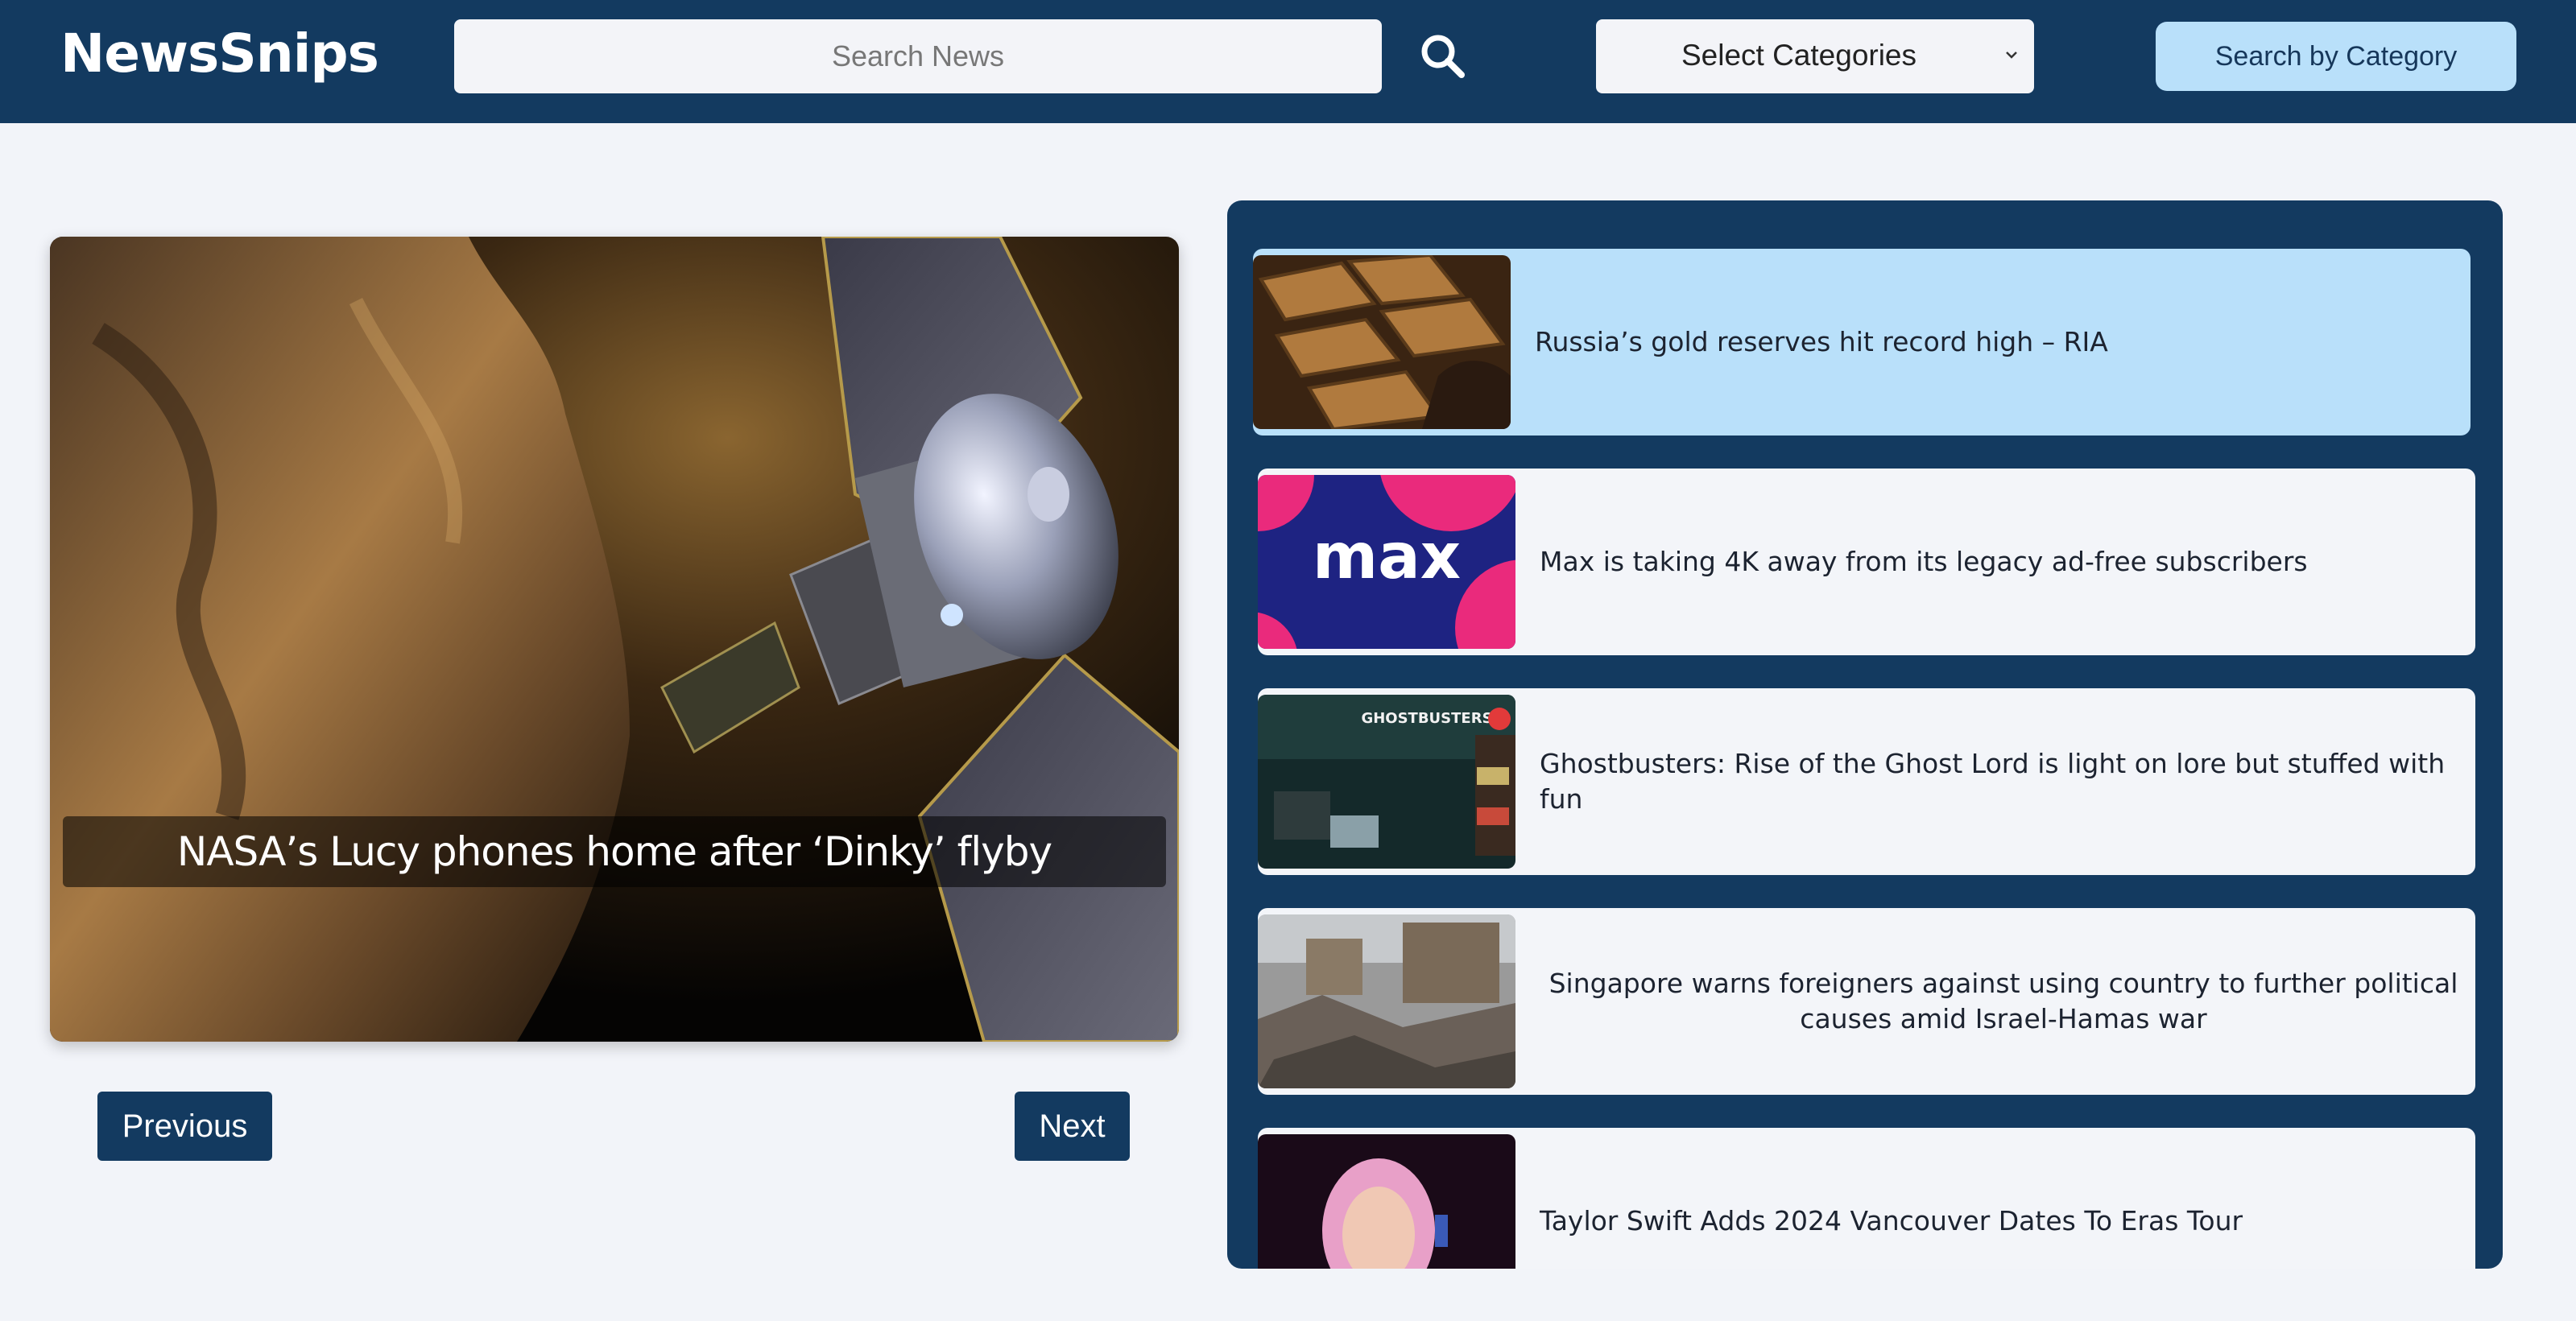  What do you see at coordinates (1073, 1126) in the screenshot?
I see `next-button: Next` at bounding box center [1073, 1126].